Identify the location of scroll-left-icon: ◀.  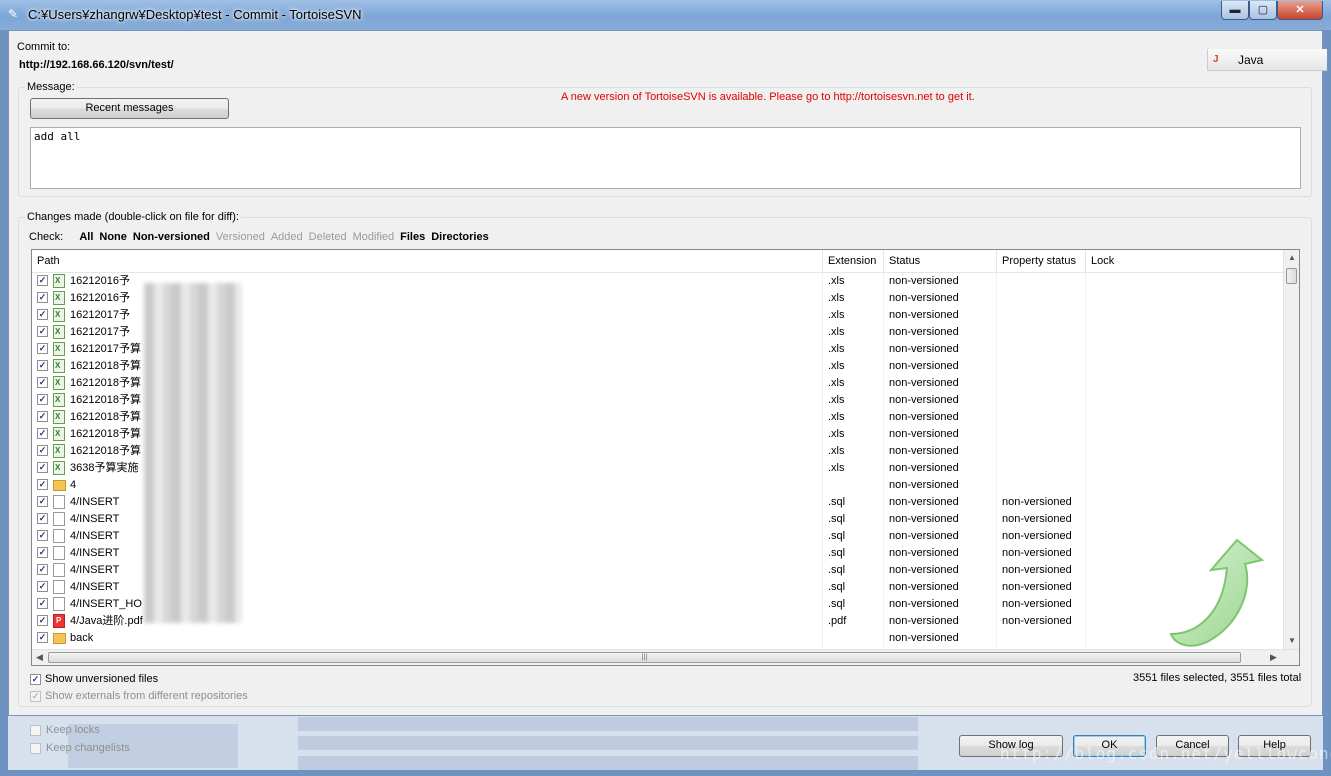
(39, 657).